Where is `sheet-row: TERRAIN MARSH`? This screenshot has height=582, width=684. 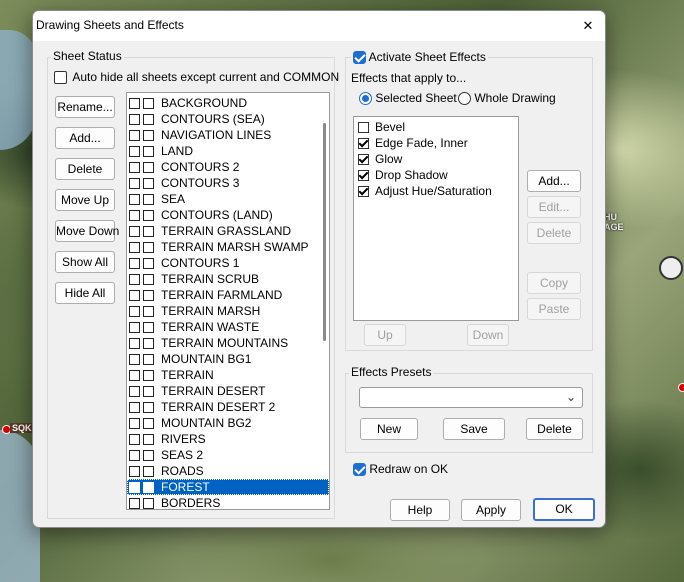
sheet-row: TERRAIN MARSH is located at coordinates (228, 311).